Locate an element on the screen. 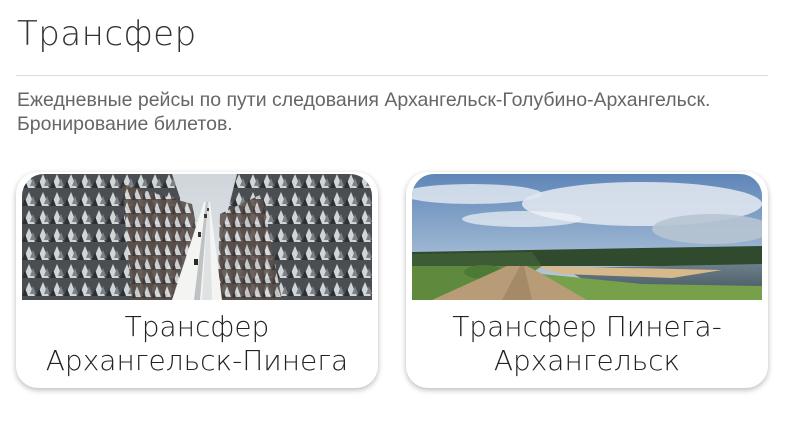 This screenshot has width=788, height=426. card-label-line1: Трансфер is located at coordinates (197, 326).